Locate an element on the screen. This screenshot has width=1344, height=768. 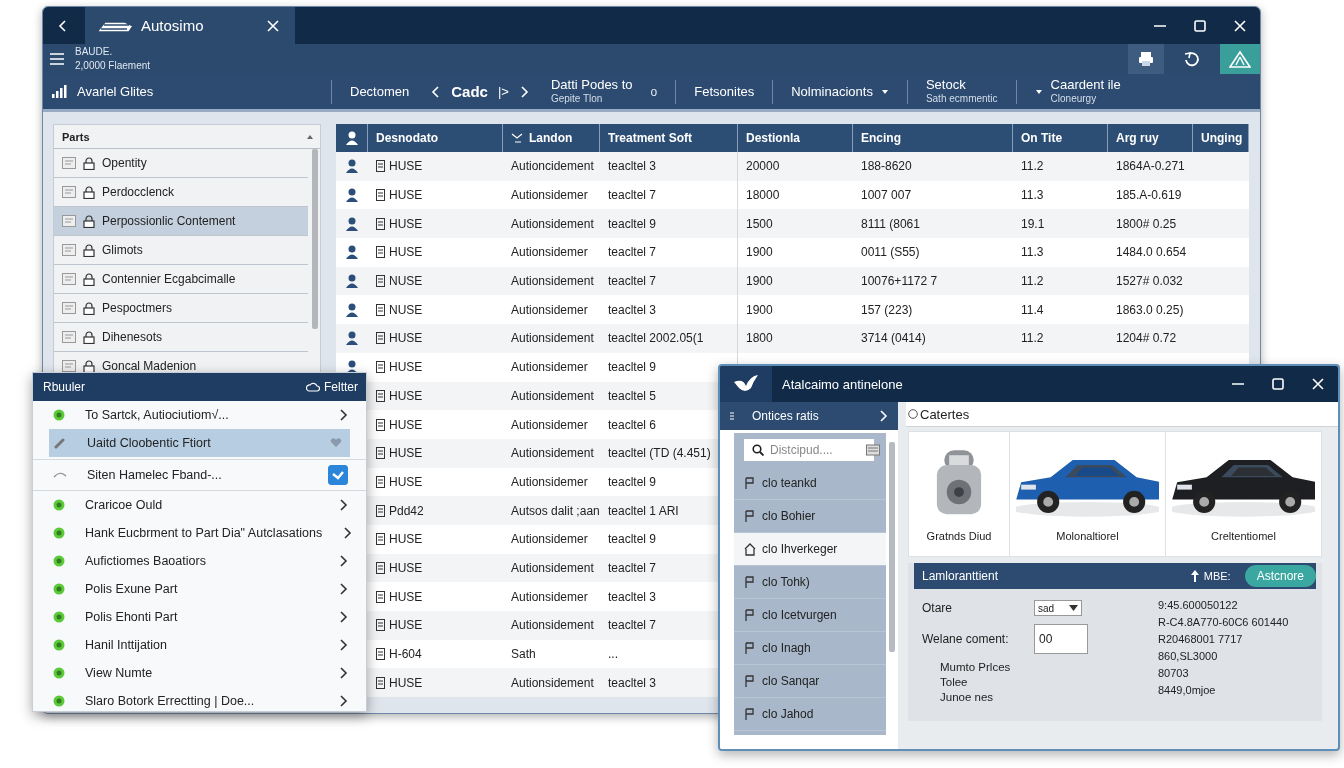
nav-item: Caardent ile Cloneurgy is located at coordinates (1077, 91).